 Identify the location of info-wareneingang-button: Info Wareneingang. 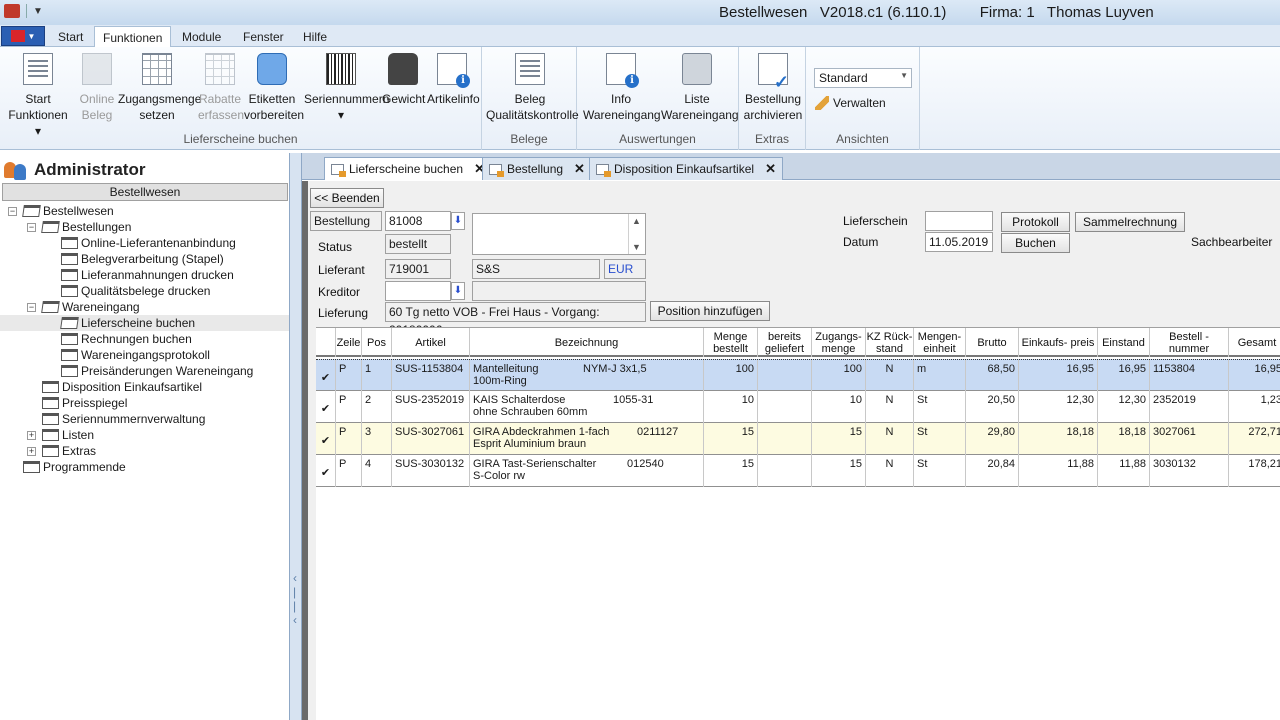
(622, 88).